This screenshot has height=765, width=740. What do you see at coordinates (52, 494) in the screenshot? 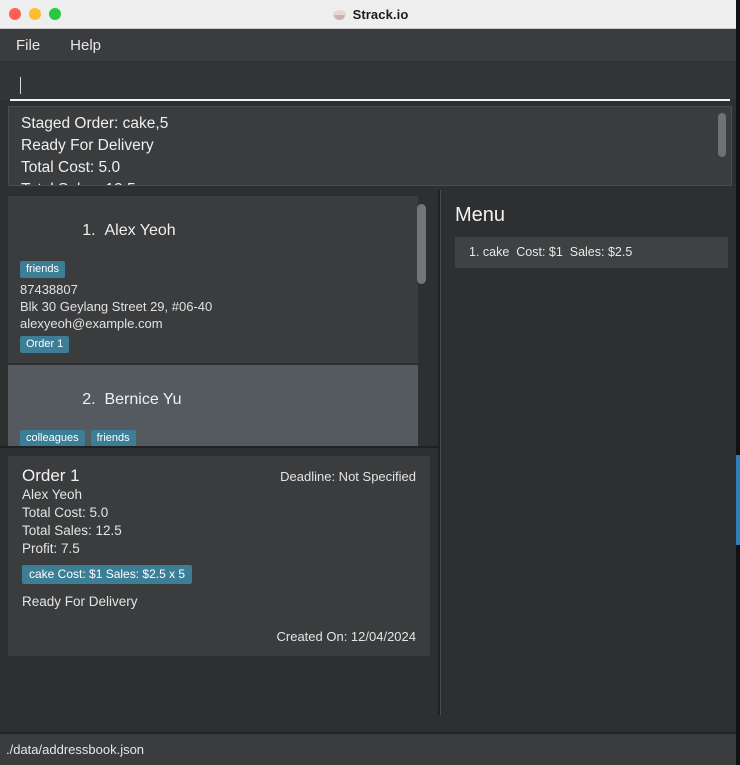
I see `order-customer: Alex Yeoh` at bounding box center [52, 494].